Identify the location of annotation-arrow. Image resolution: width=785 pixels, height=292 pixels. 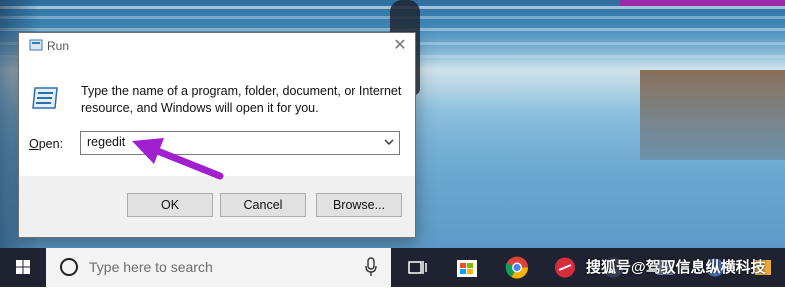
(178, 159).